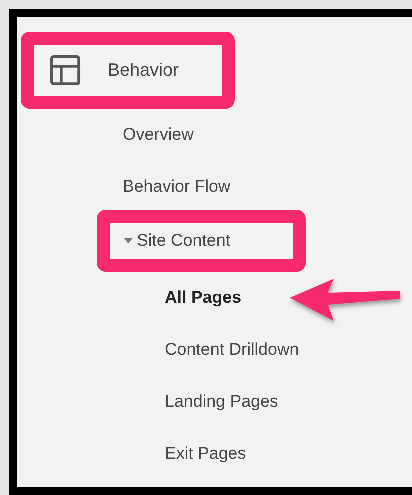 The image size is (412, 495). What do you see at coordinates (177, 187) in the screenshot?
I see `nav-item: Behavior Flow` at bounding box center [177, 187].